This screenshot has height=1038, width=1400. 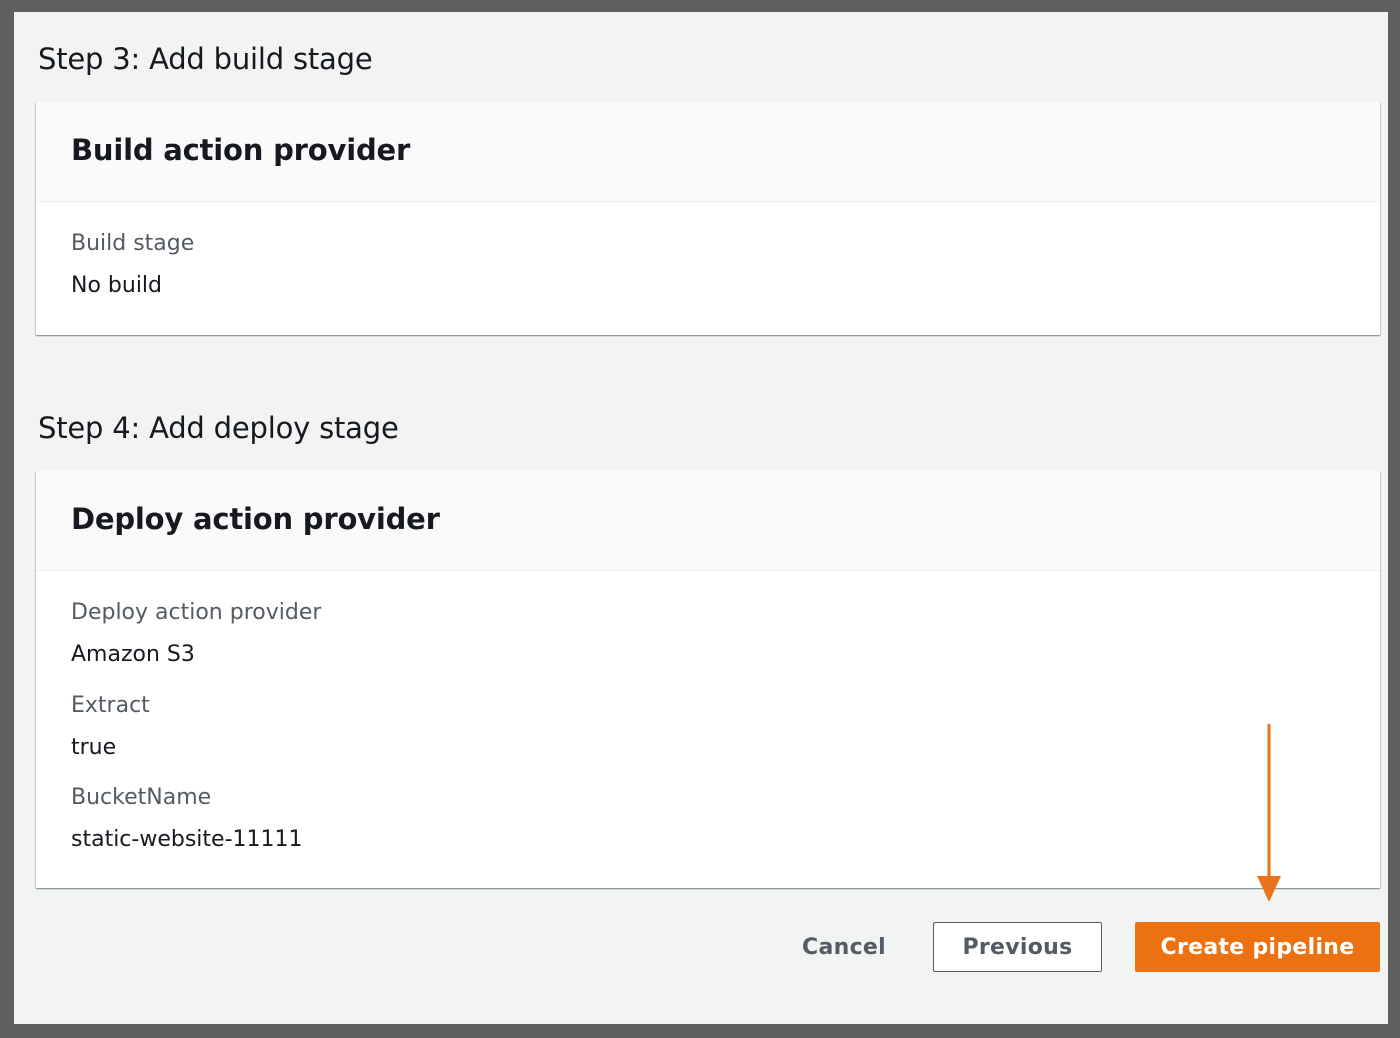 What do you see at coordinates (110, 705) in the screenshot?
I see `extract-label: Extract` at bounding box center [110, 705].